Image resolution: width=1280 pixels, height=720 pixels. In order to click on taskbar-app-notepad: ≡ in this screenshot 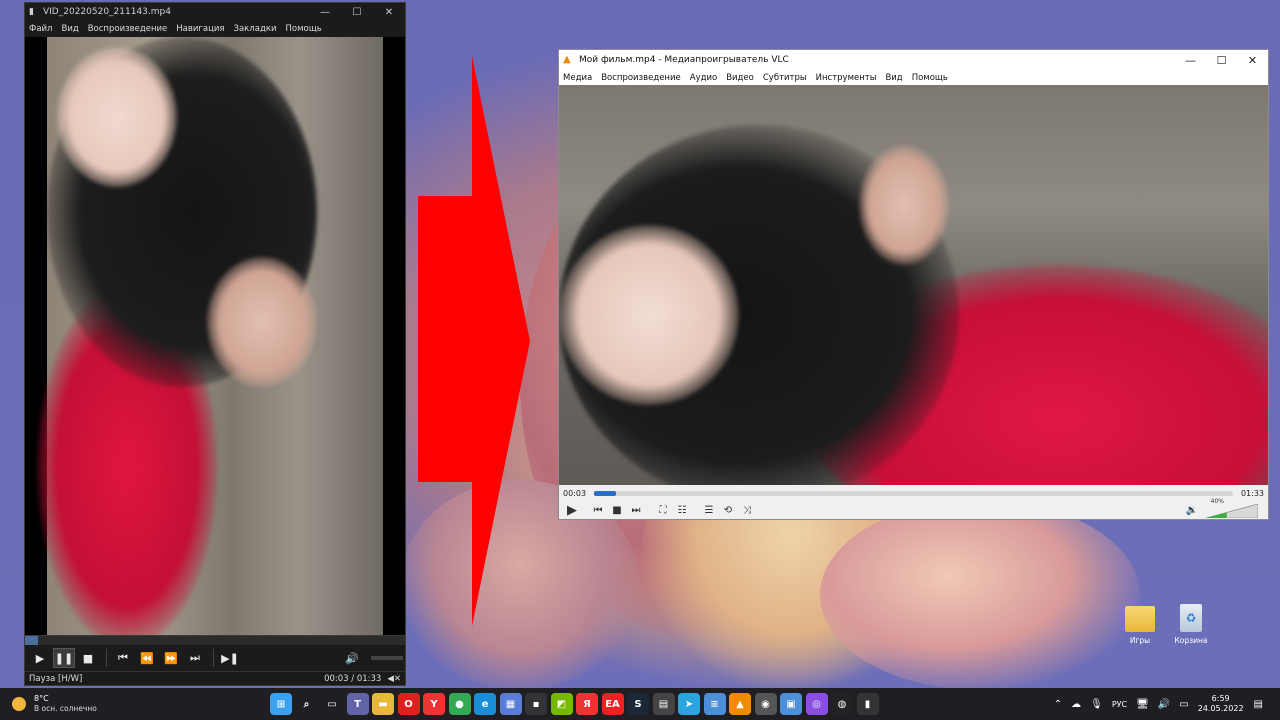, I will do `click(714, 704)`.